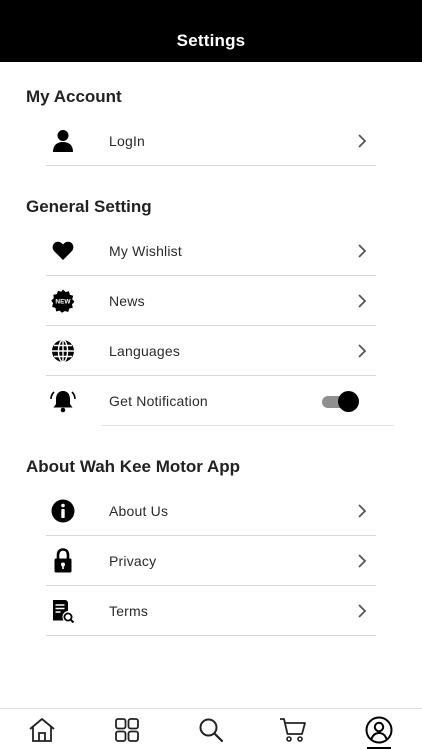 Image resolution: width=422 pixels, height=750 pixels. I want to click on wishlist-row: My Wishlist, so click(211, 251).